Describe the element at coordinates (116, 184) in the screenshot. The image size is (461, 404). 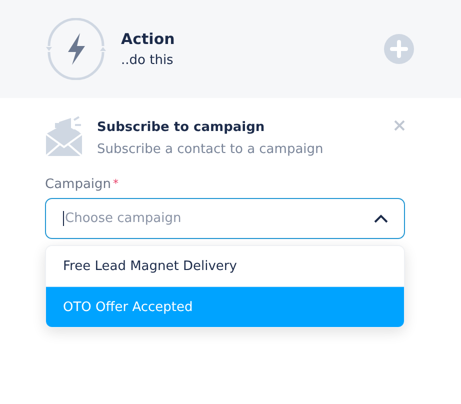
I see `required-mark: *` at that location.